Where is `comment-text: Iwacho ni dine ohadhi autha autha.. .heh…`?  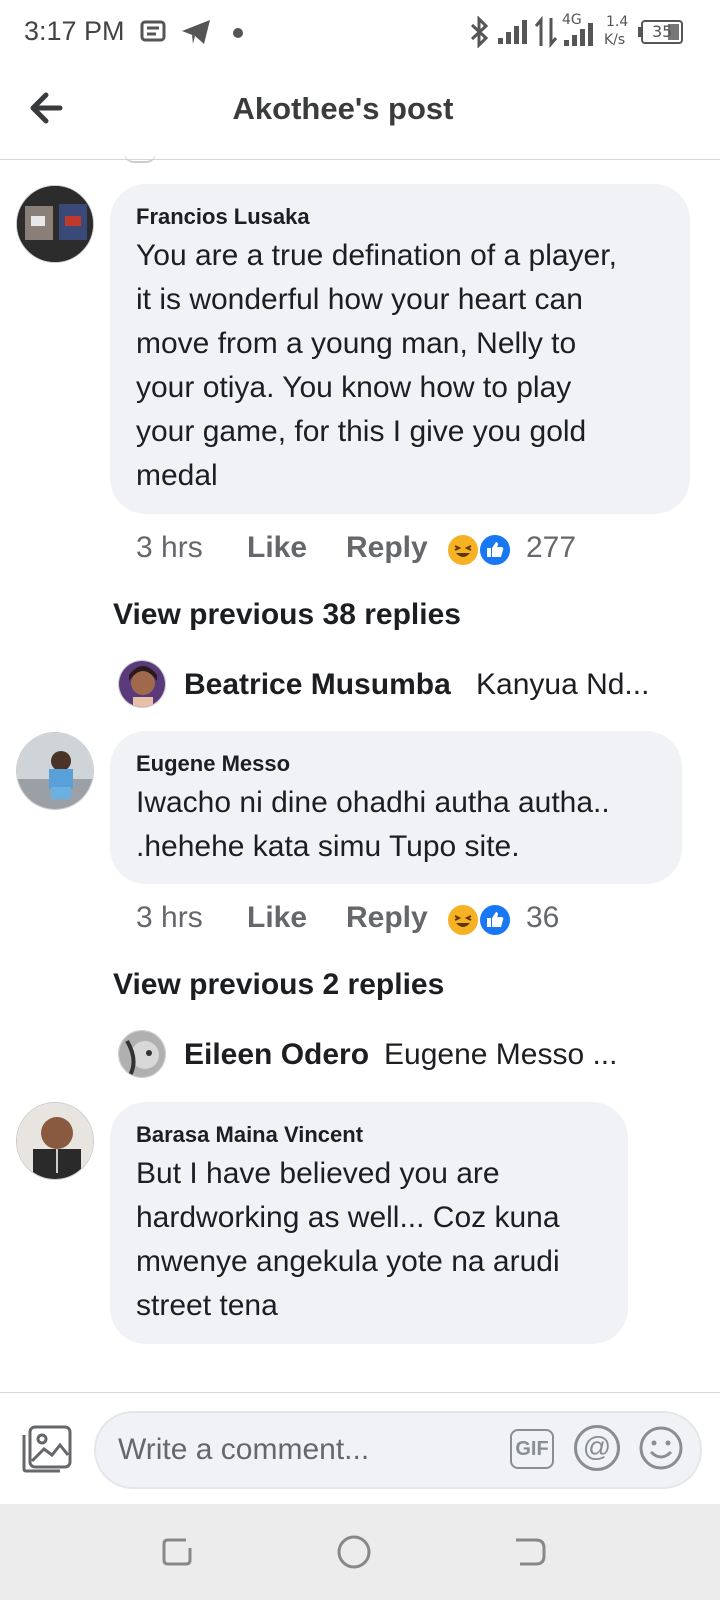 comment-text: Iwacho ni dine ohadhi autha autha.. .heh… is located at coordinates (373, 824).